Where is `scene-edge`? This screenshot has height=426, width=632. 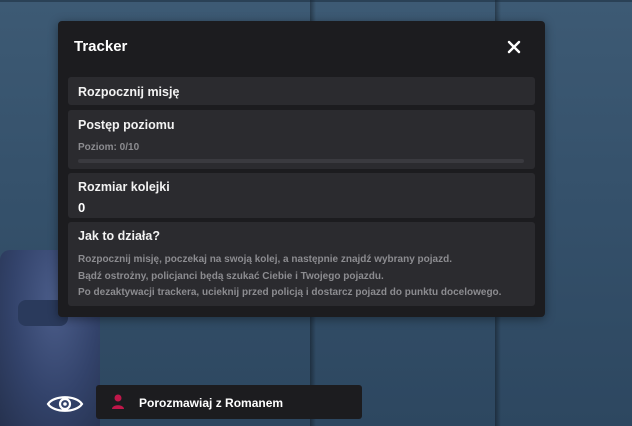 scene-edge is located at coordinates (316, 1).